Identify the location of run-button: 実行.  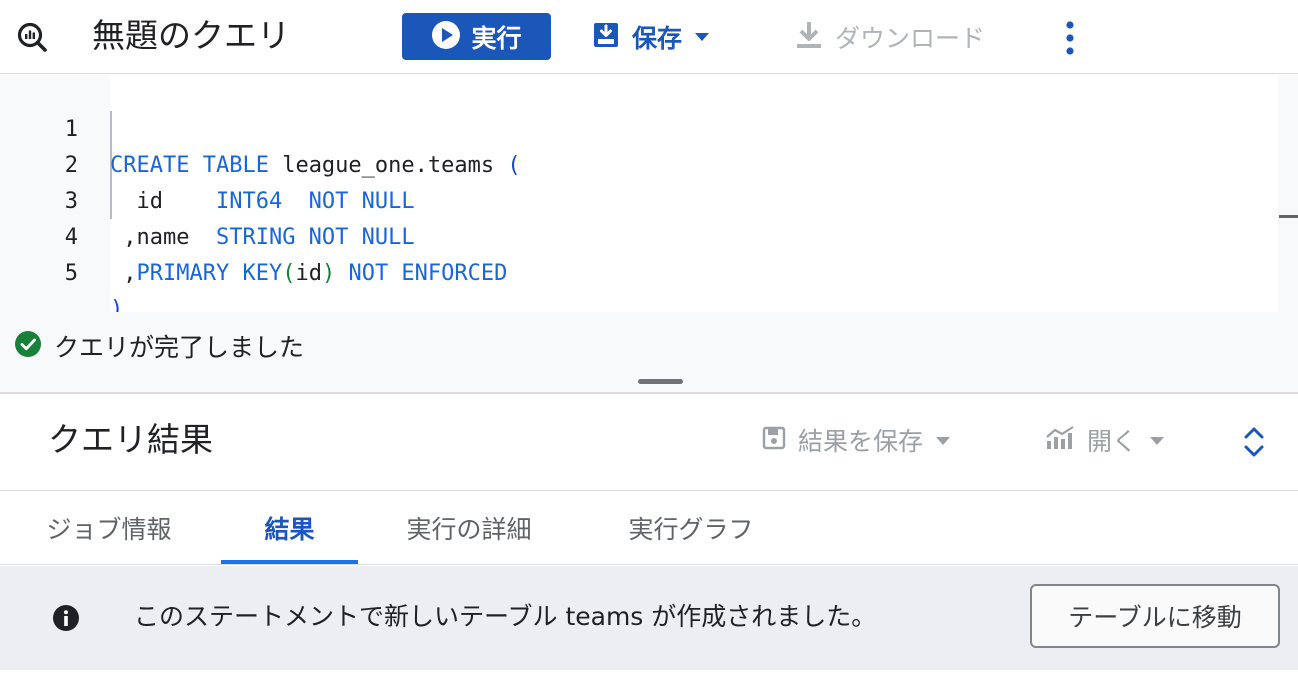
(476, 36).